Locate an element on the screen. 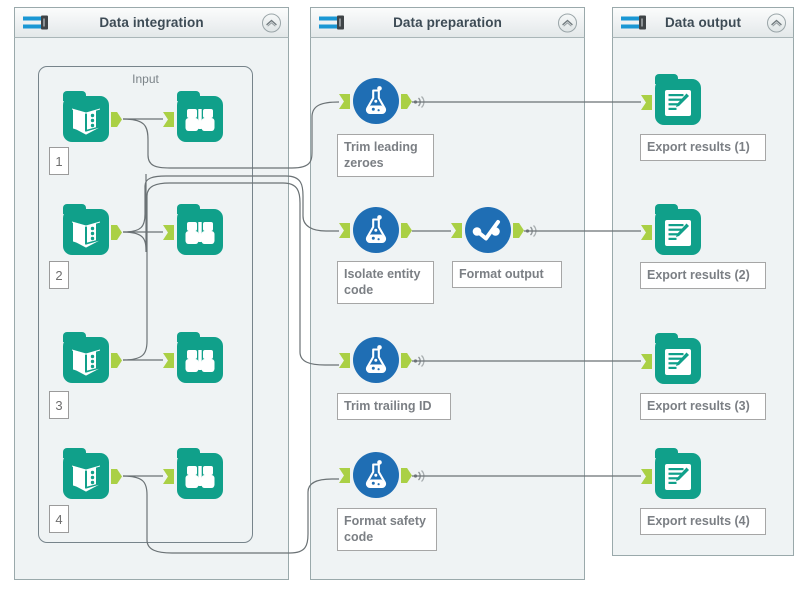 The height and width of the screenshot is (590, 806). row-badge: 1 is located at coordinates (59, 161).